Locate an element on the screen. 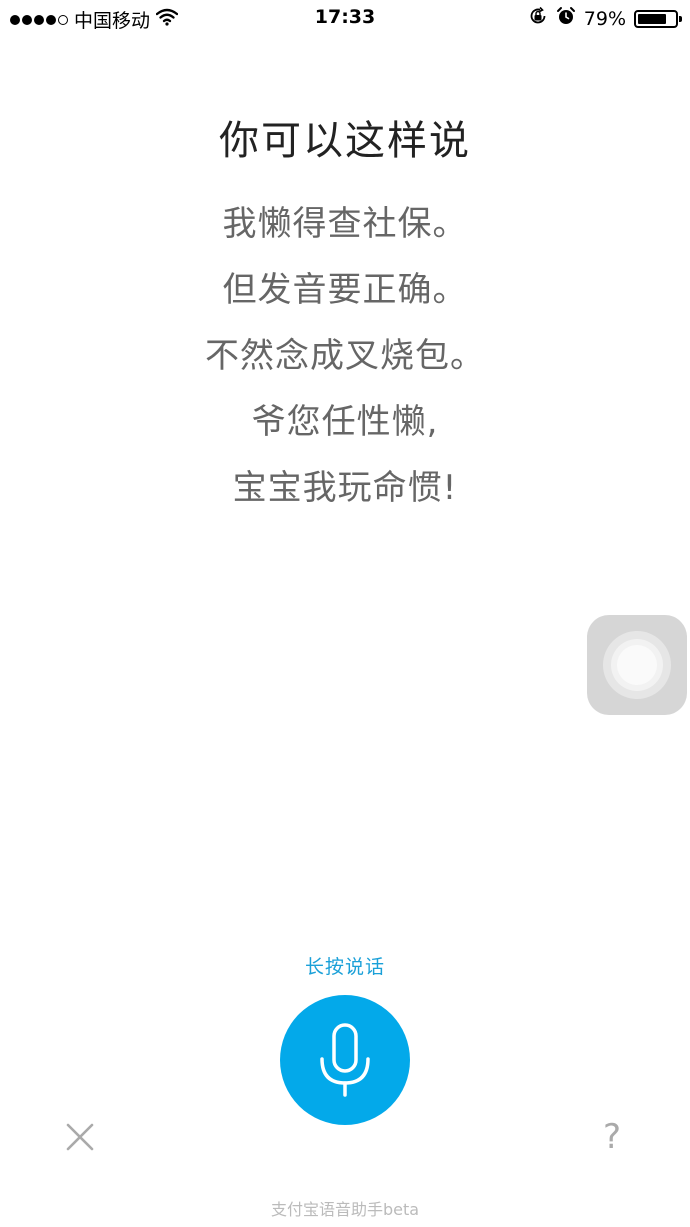 This screenshot has width=690, height=1227. assistive-touch-button is located at coordinates (637, 665).